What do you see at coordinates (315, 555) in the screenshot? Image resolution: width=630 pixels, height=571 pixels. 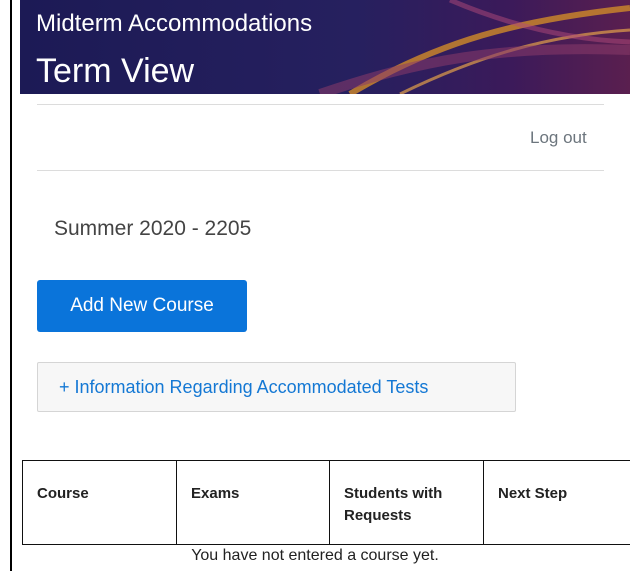 I see `empty-courses-message: You have not entered a course yet.` at bounding box center [315, 555].